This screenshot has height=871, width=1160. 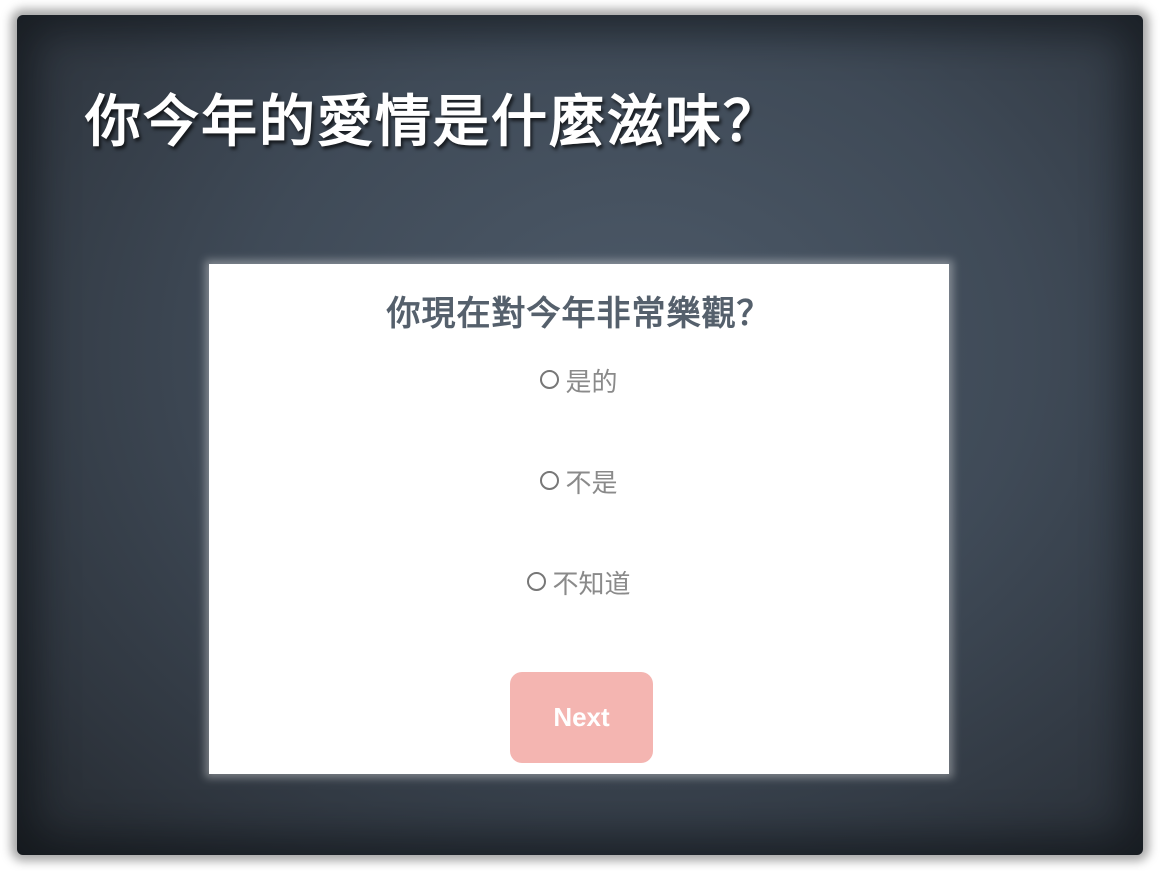 I want to click on option-no: 不是, so click(x=579, y=481).